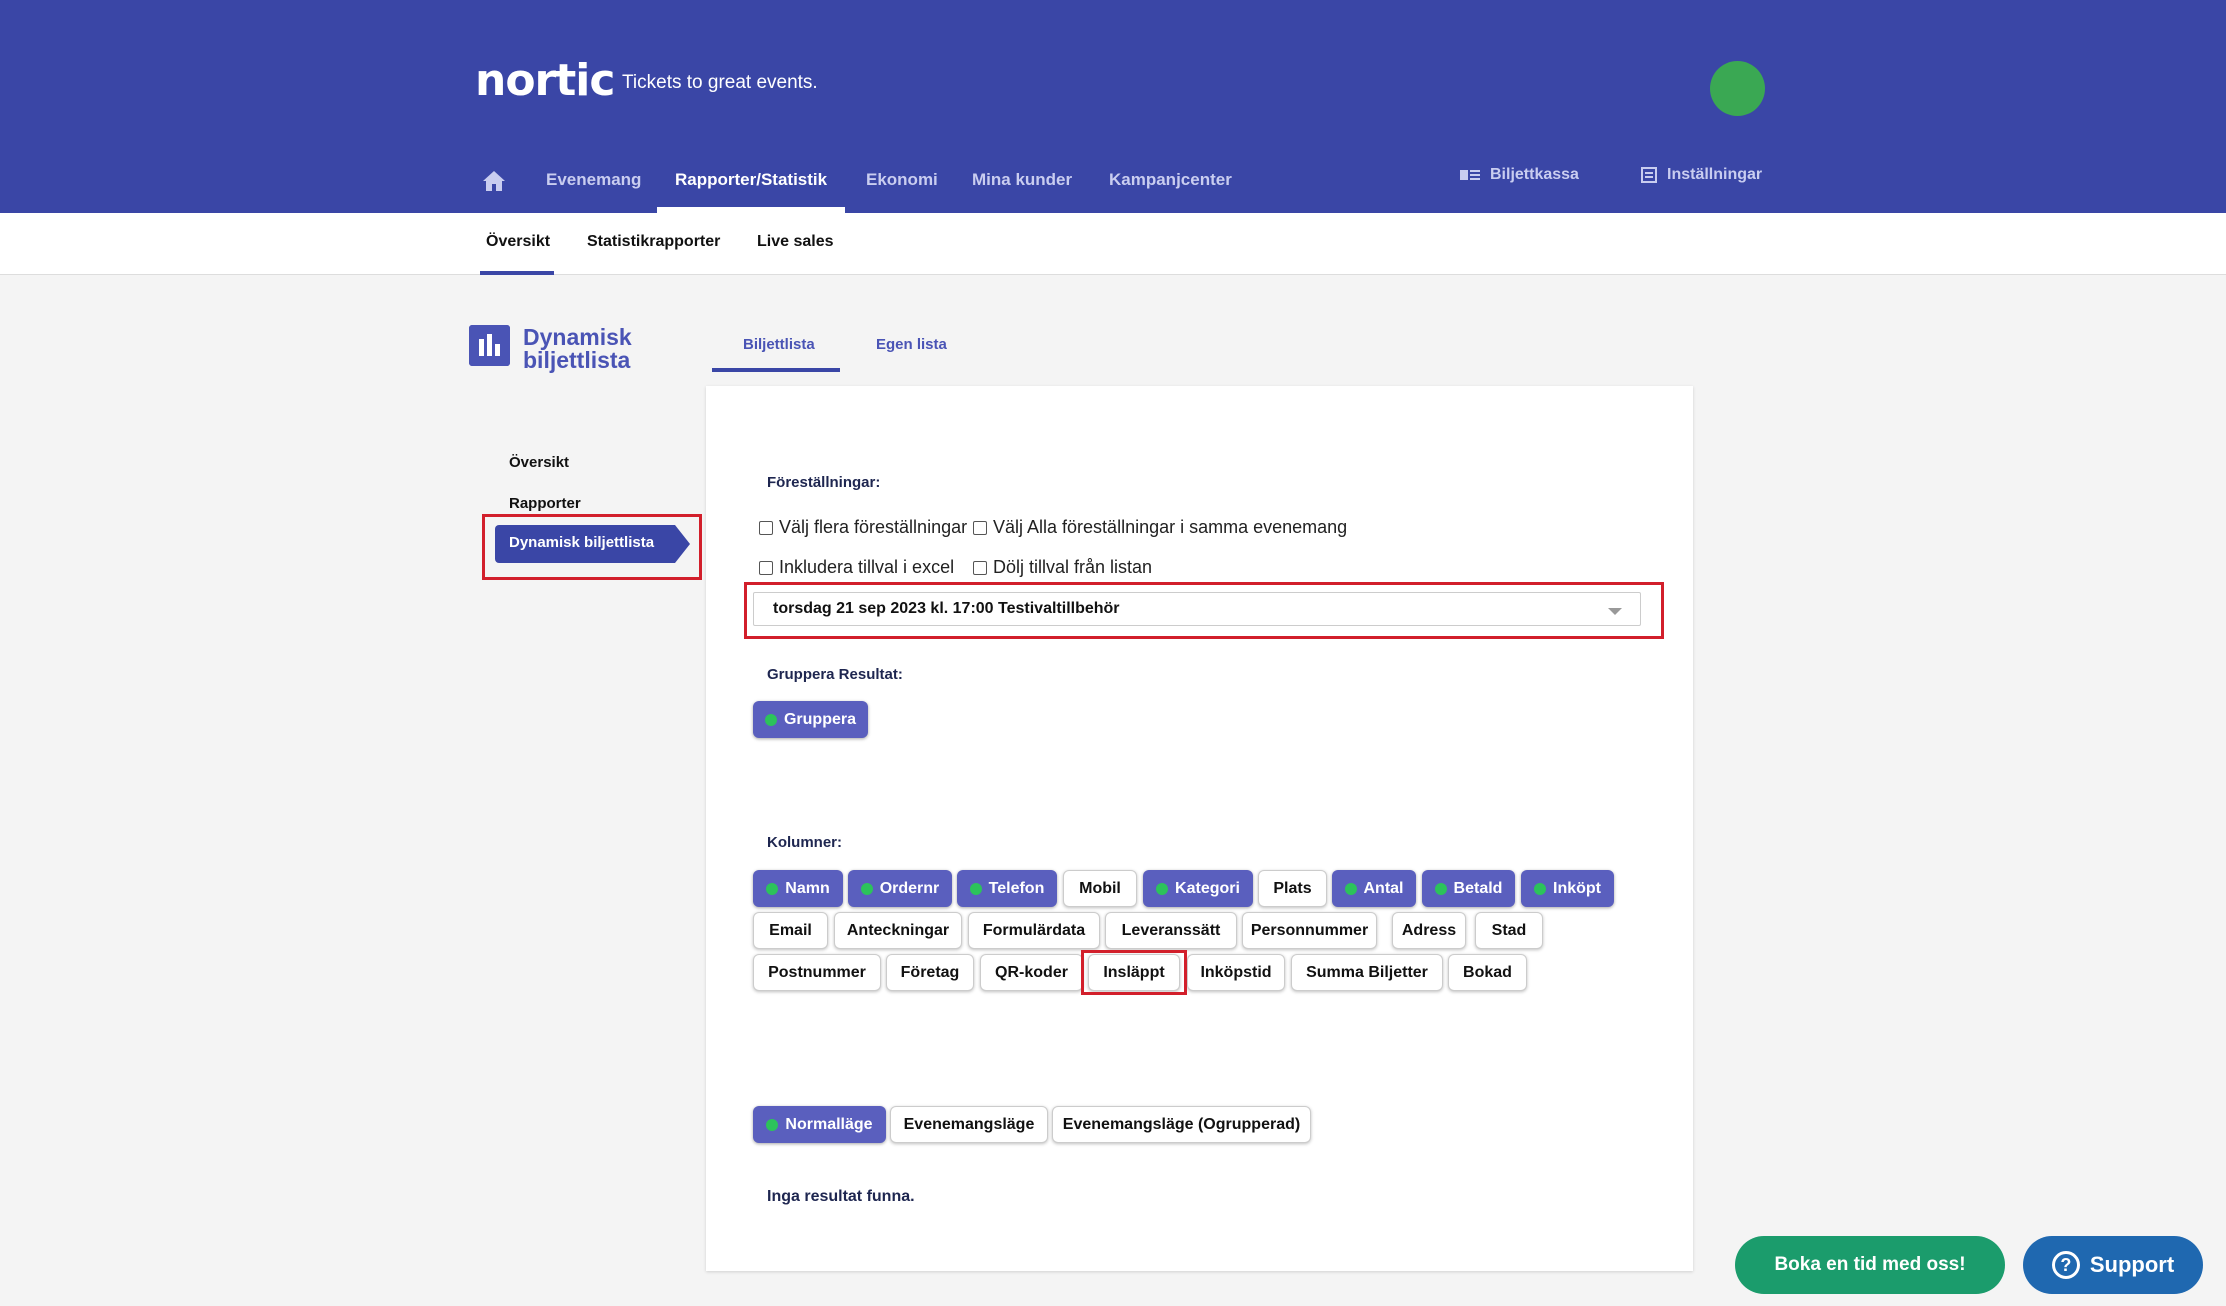 The width and height of the screenshot is (2226, 1306). I want to click on group-results-label: Gruppera Resultat:, so click(835, 674).